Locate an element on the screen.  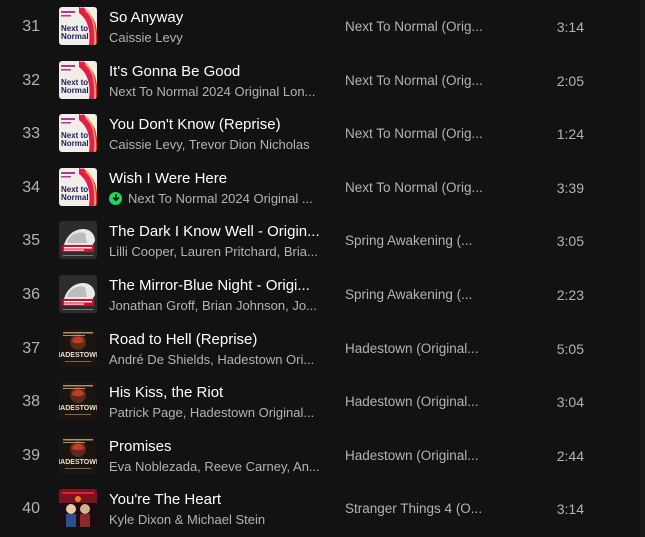
track-number: 36 is located at coordinates (31, 294).